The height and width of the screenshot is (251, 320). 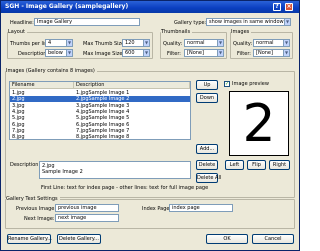 What do you see at coordinates (33, 54) in the screenshot?
I see `description-position-label: Description:` at bounding box center [33, 54].